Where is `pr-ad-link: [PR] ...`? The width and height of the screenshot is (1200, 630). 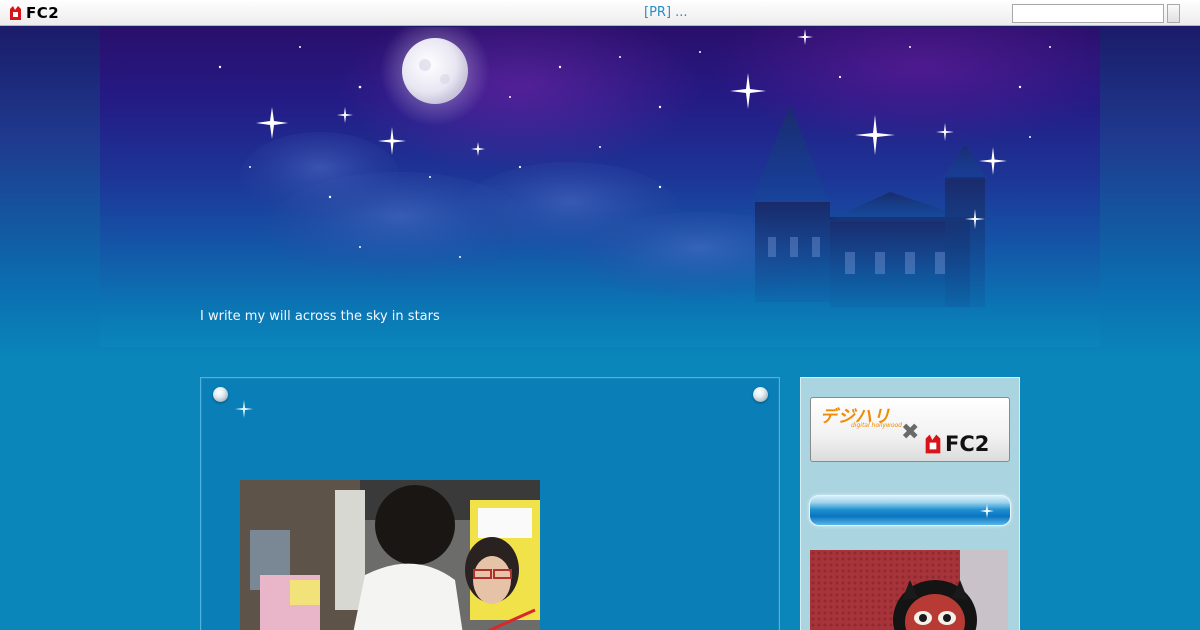 pr-ad-link: [PR] ... is located at coordinates (666, 12).